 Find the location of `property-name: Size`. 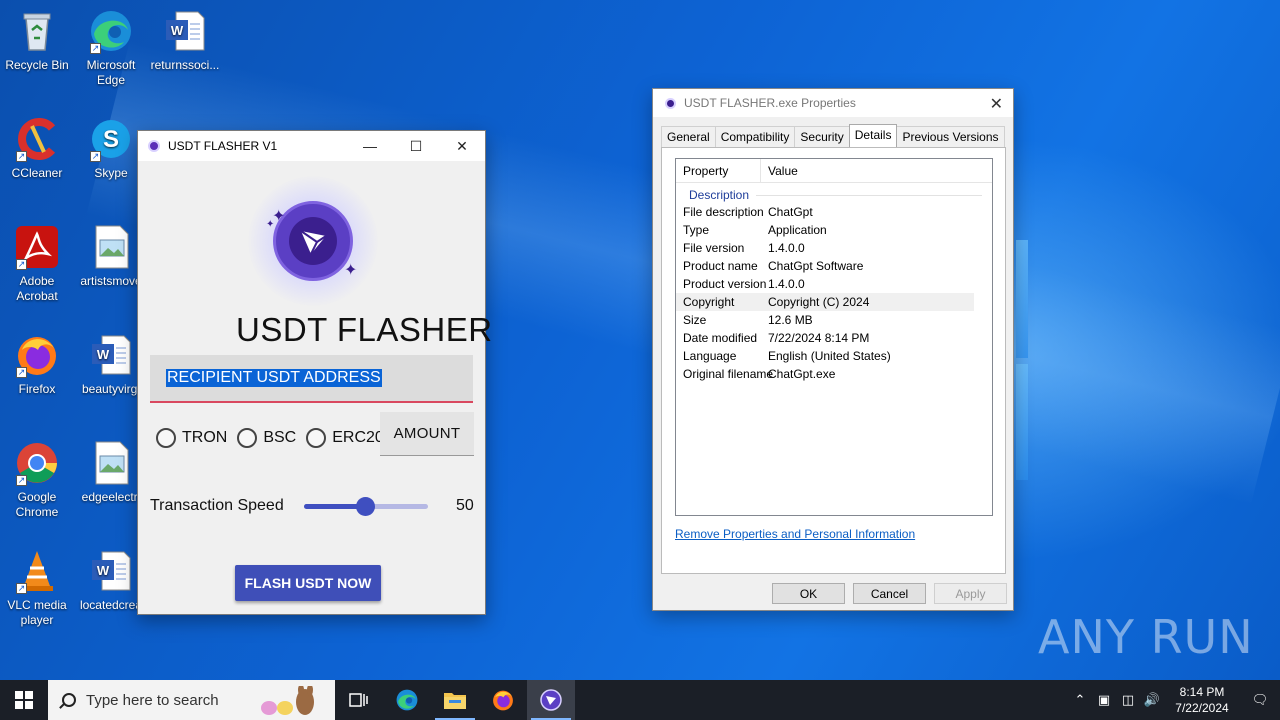

property-name: Size is located at coordinates (695, 320).